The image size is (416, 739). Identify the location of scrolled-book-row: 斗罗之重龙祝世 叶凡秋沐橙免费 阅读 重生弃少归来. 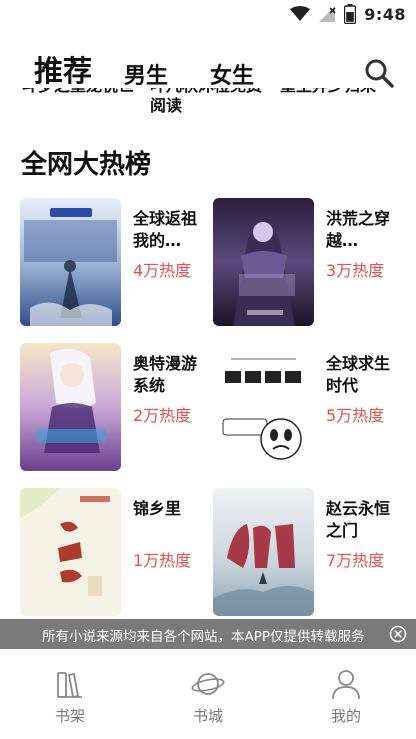
(208, 104).